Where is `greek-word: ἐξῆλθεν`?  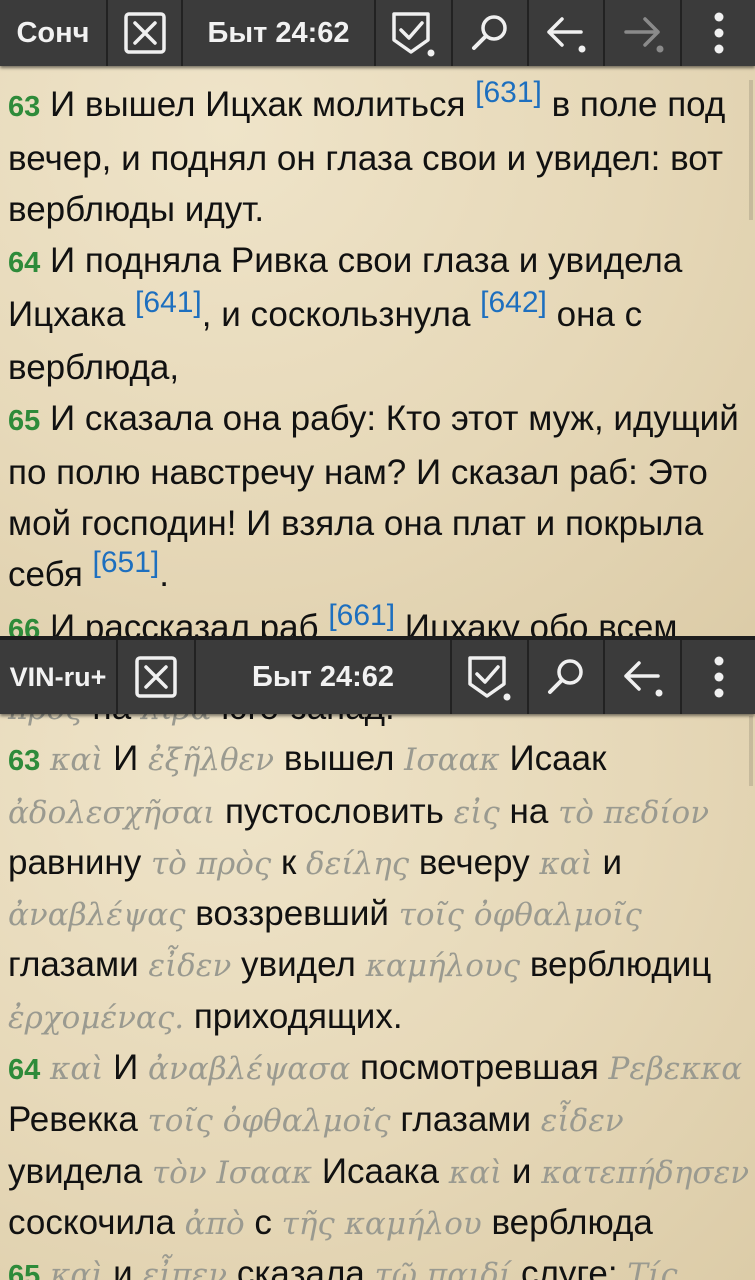 greek-word: ἐξῆλθεν is located at coordinates (211, 760).